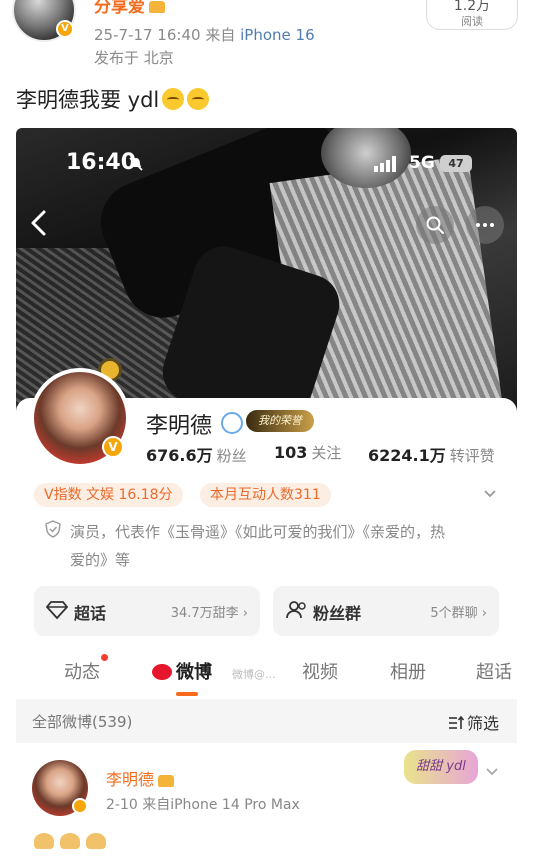 The height and width of the screenshot is (867, 549). Describe the element at coordinates (196, 454) in the screenshot. I see `followers-stat: 676.6万 粉丝` at that location.